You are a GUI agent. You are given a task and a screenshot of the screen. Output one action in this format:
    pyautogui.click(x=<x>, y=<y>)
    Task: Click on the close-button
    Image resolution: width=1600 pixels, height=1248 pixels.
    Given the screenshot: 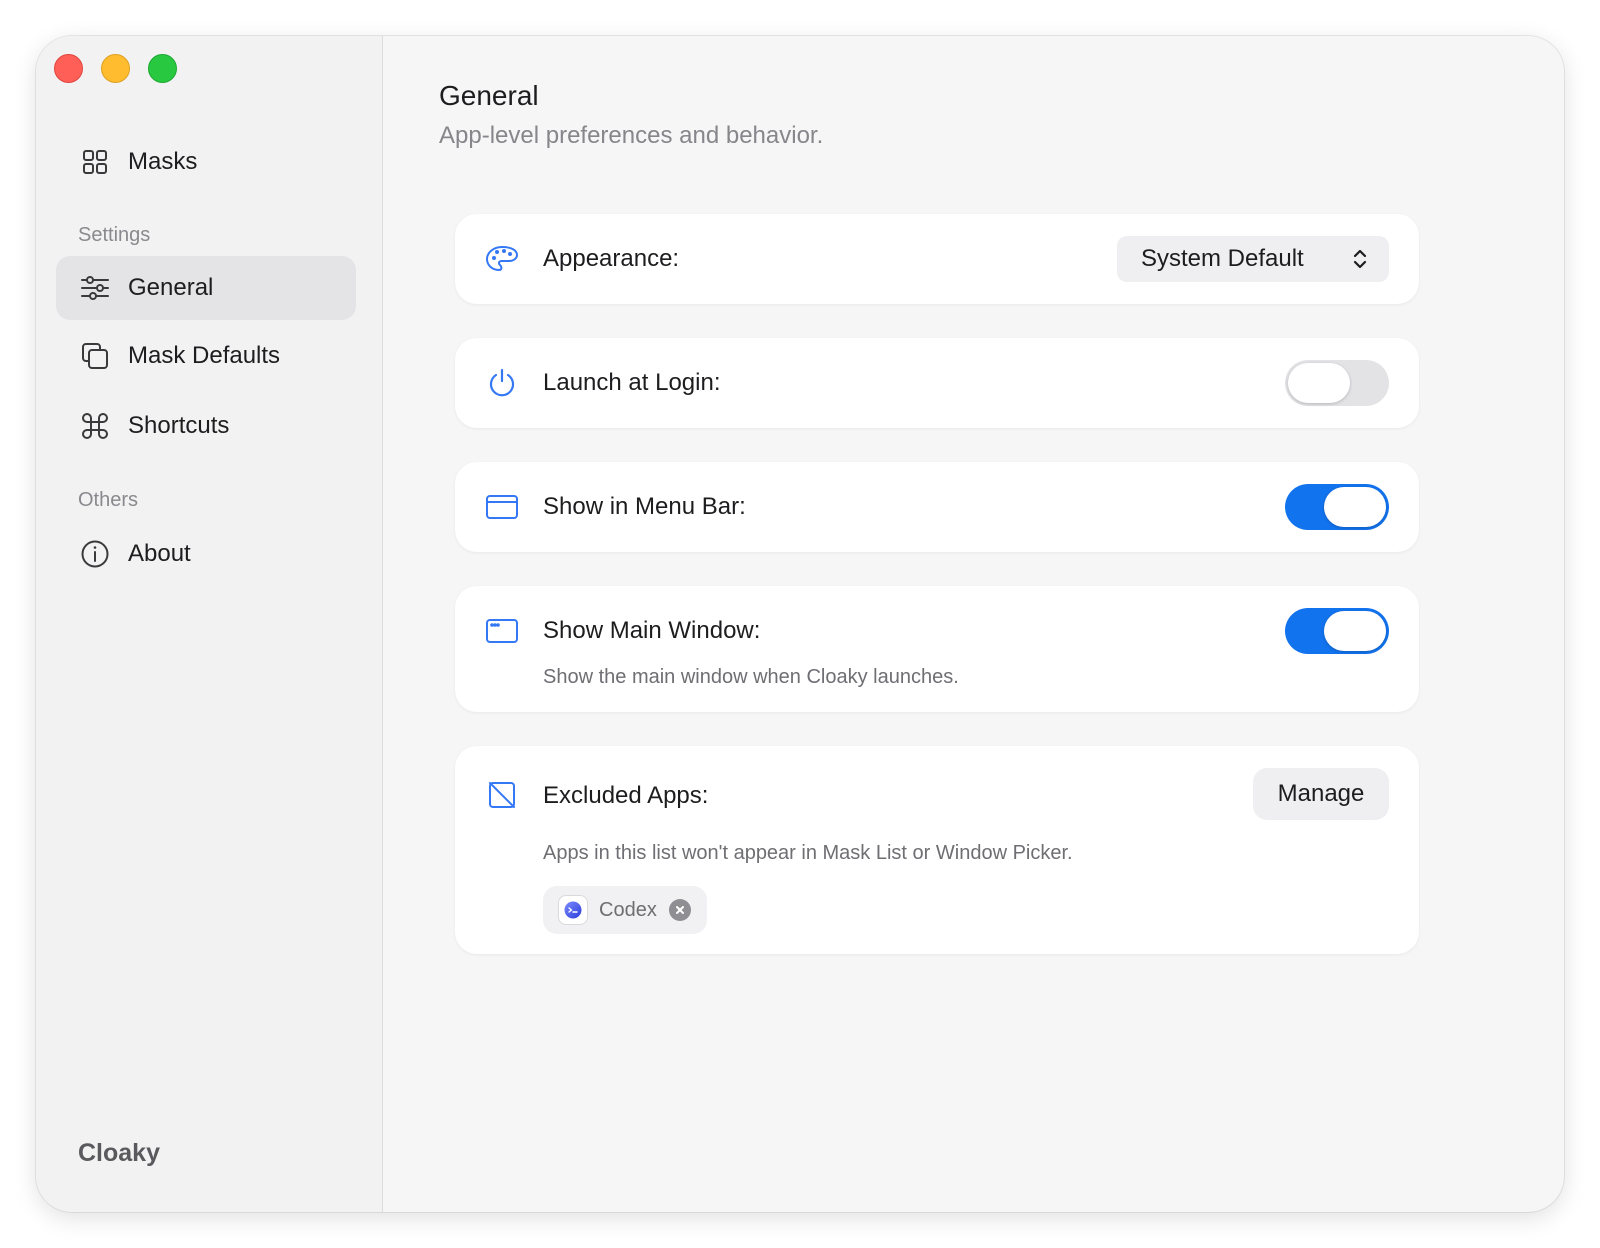 What is the action you would take?
    pyautogui.click(x=68, y=68)
    